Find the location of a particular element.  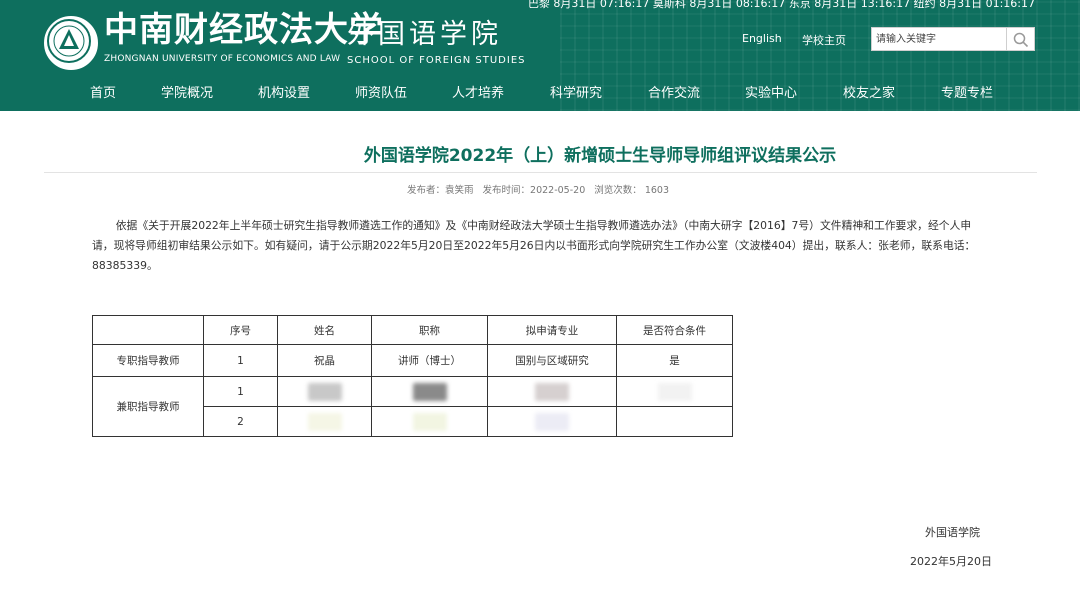

meta-views-label: 浏览次数： is located at coordinates (618, 190).